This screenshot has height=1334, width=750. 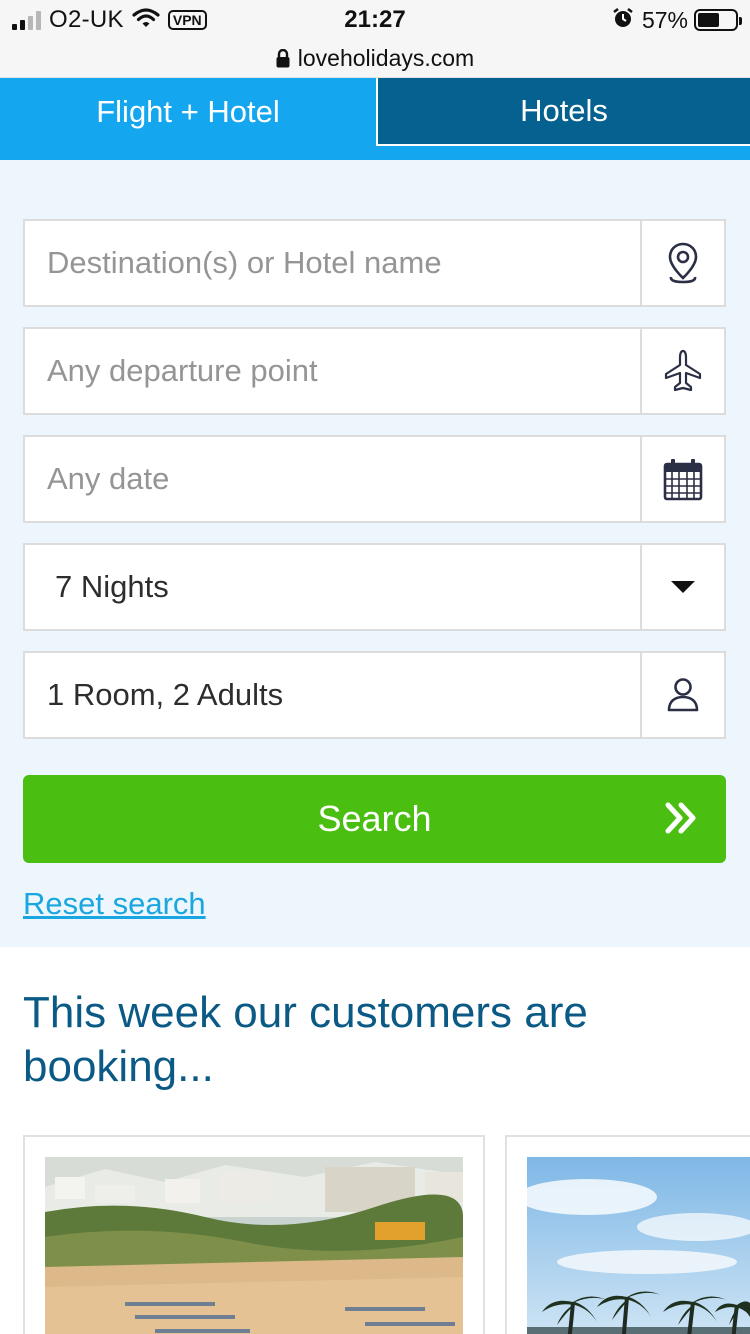 What do you see at coordinates (374, 695) in the screenshot?
I see `rooms-guests-field: 1 Room, 2 Adults` at bounding box center [374, 695].